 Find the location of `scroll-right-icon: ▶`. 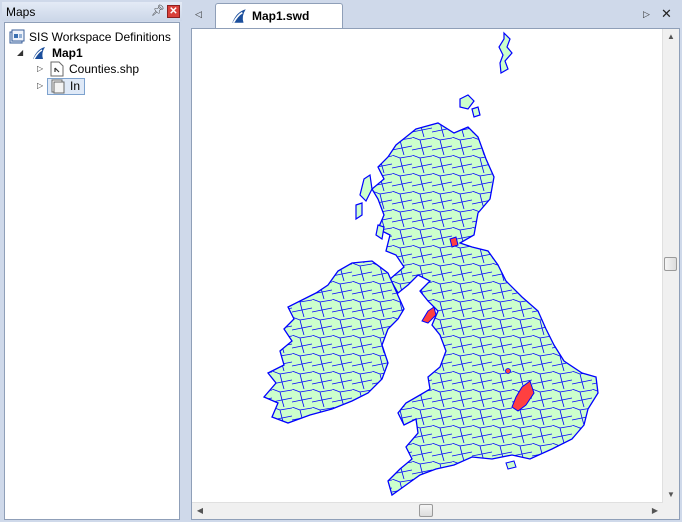

scroll-right-icon: ▶ is located at coordinates (655, 511).